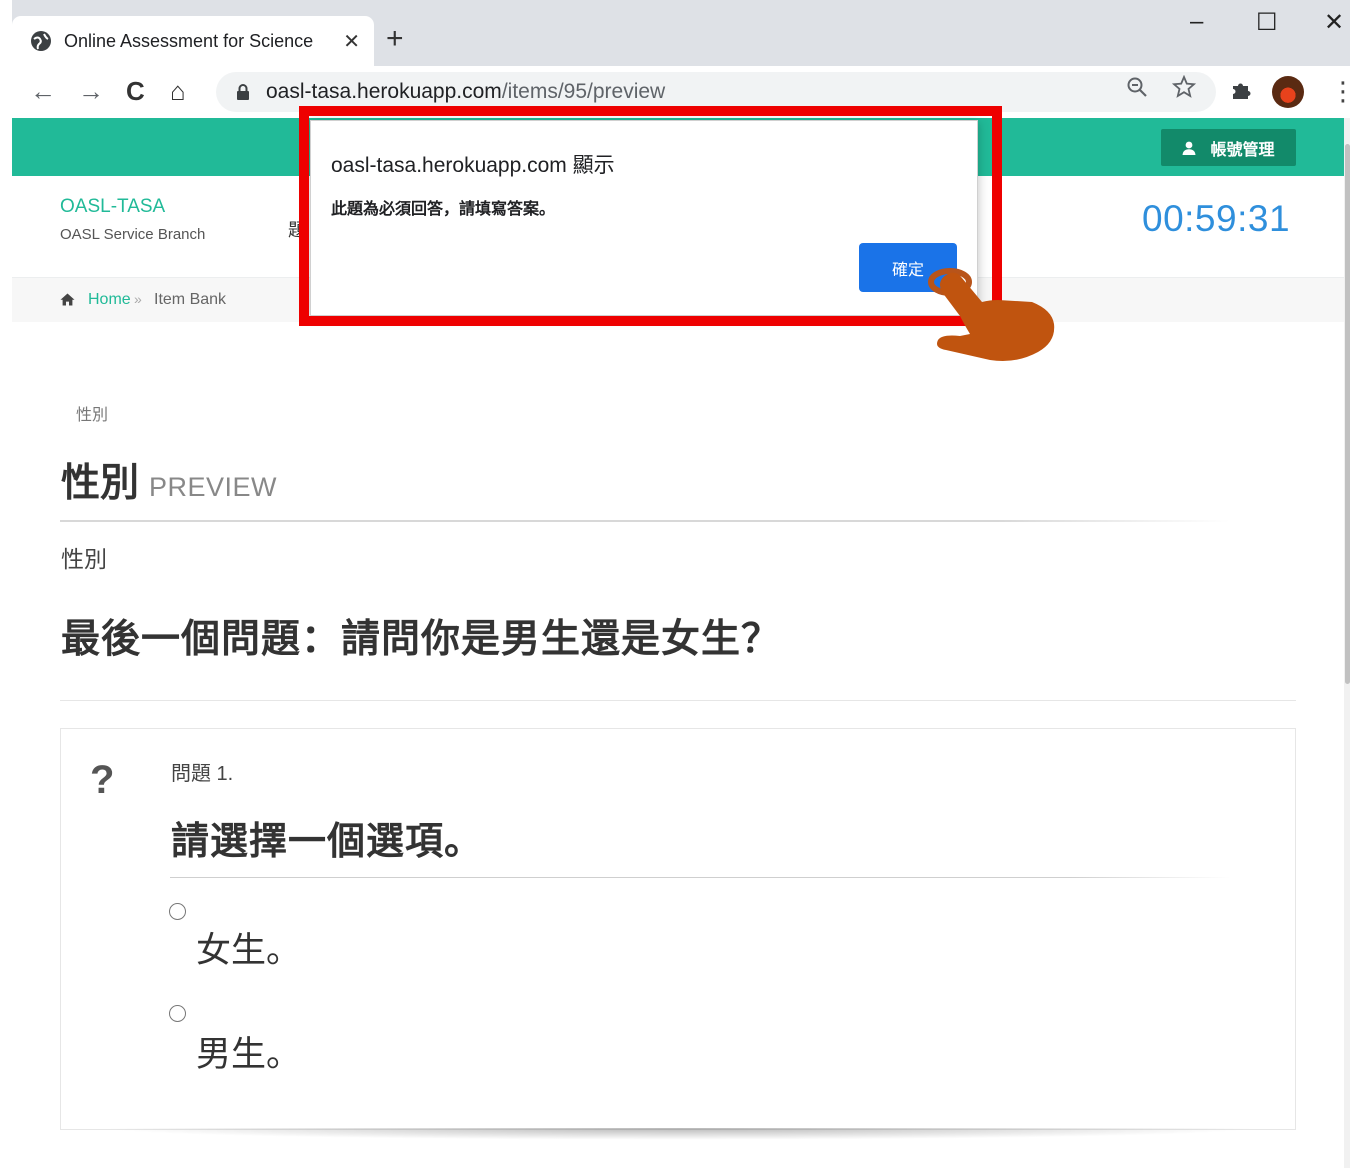  I want to click on account-management-button: 帳號管理, so click(1228, 147).